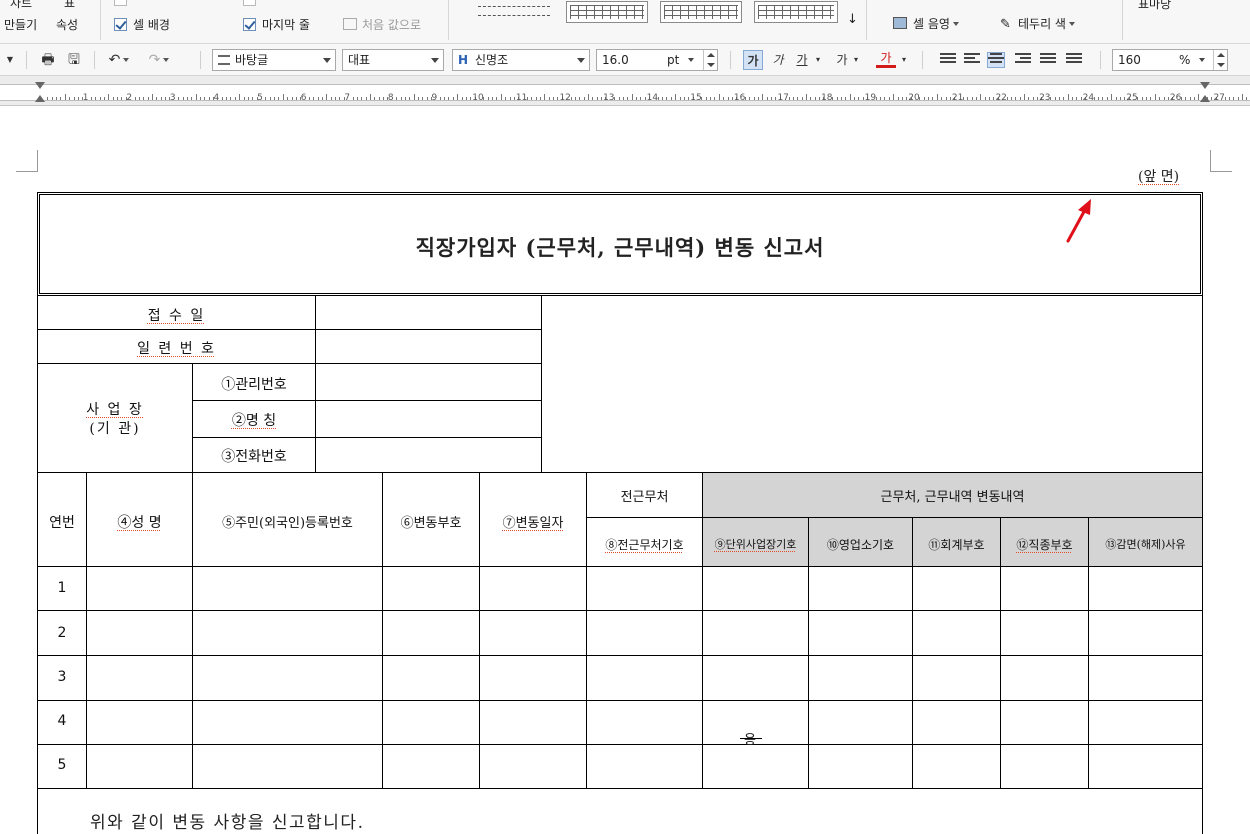  I want to click on align-left-icon, so click(972, 60).